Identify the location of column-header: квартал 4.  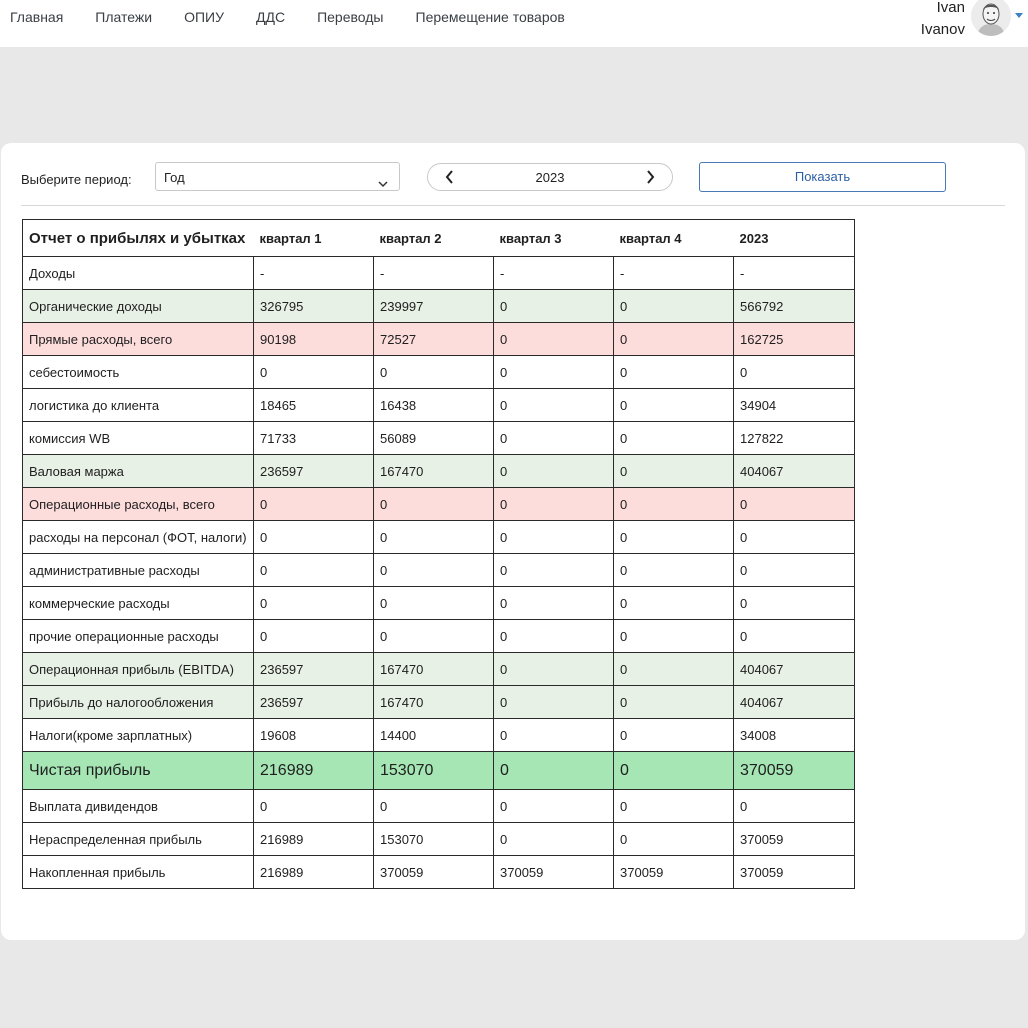
(673, 238).